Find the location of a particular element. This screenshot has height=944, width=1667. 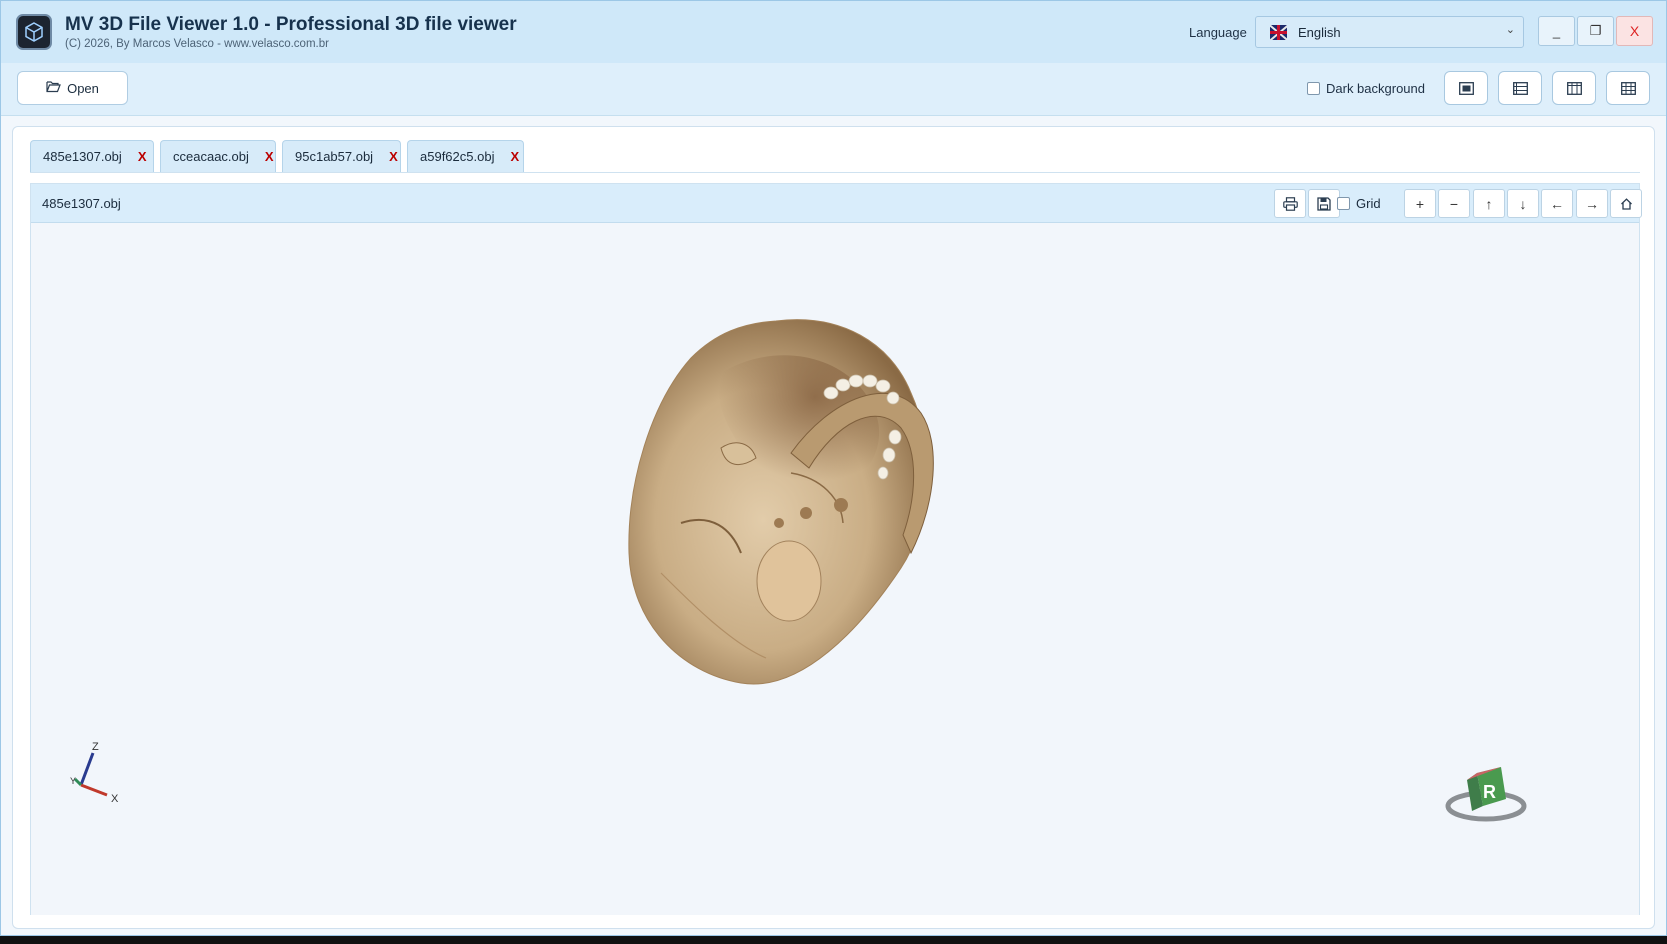

viewer-filename: 485e1307.obj is located at coordinates (81, 203).